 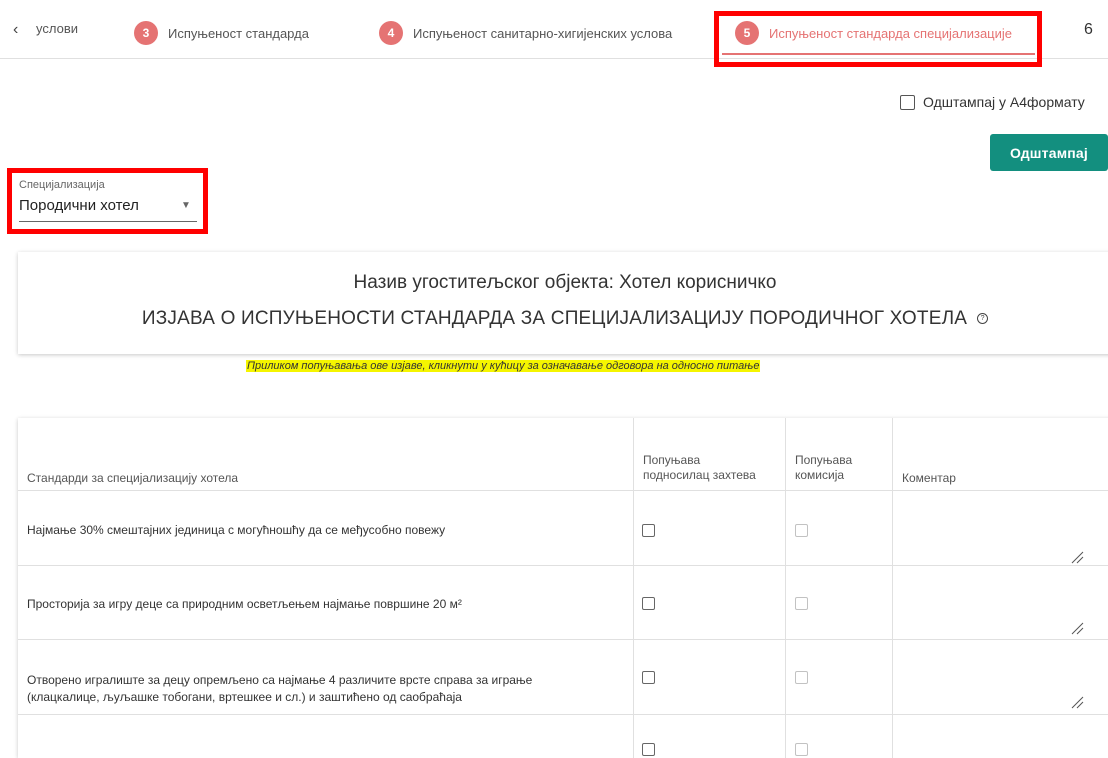 What do you see at coordinates (907, 102) in the screenshot?
I see `checkbox-box` at bounding box center [907, 102].